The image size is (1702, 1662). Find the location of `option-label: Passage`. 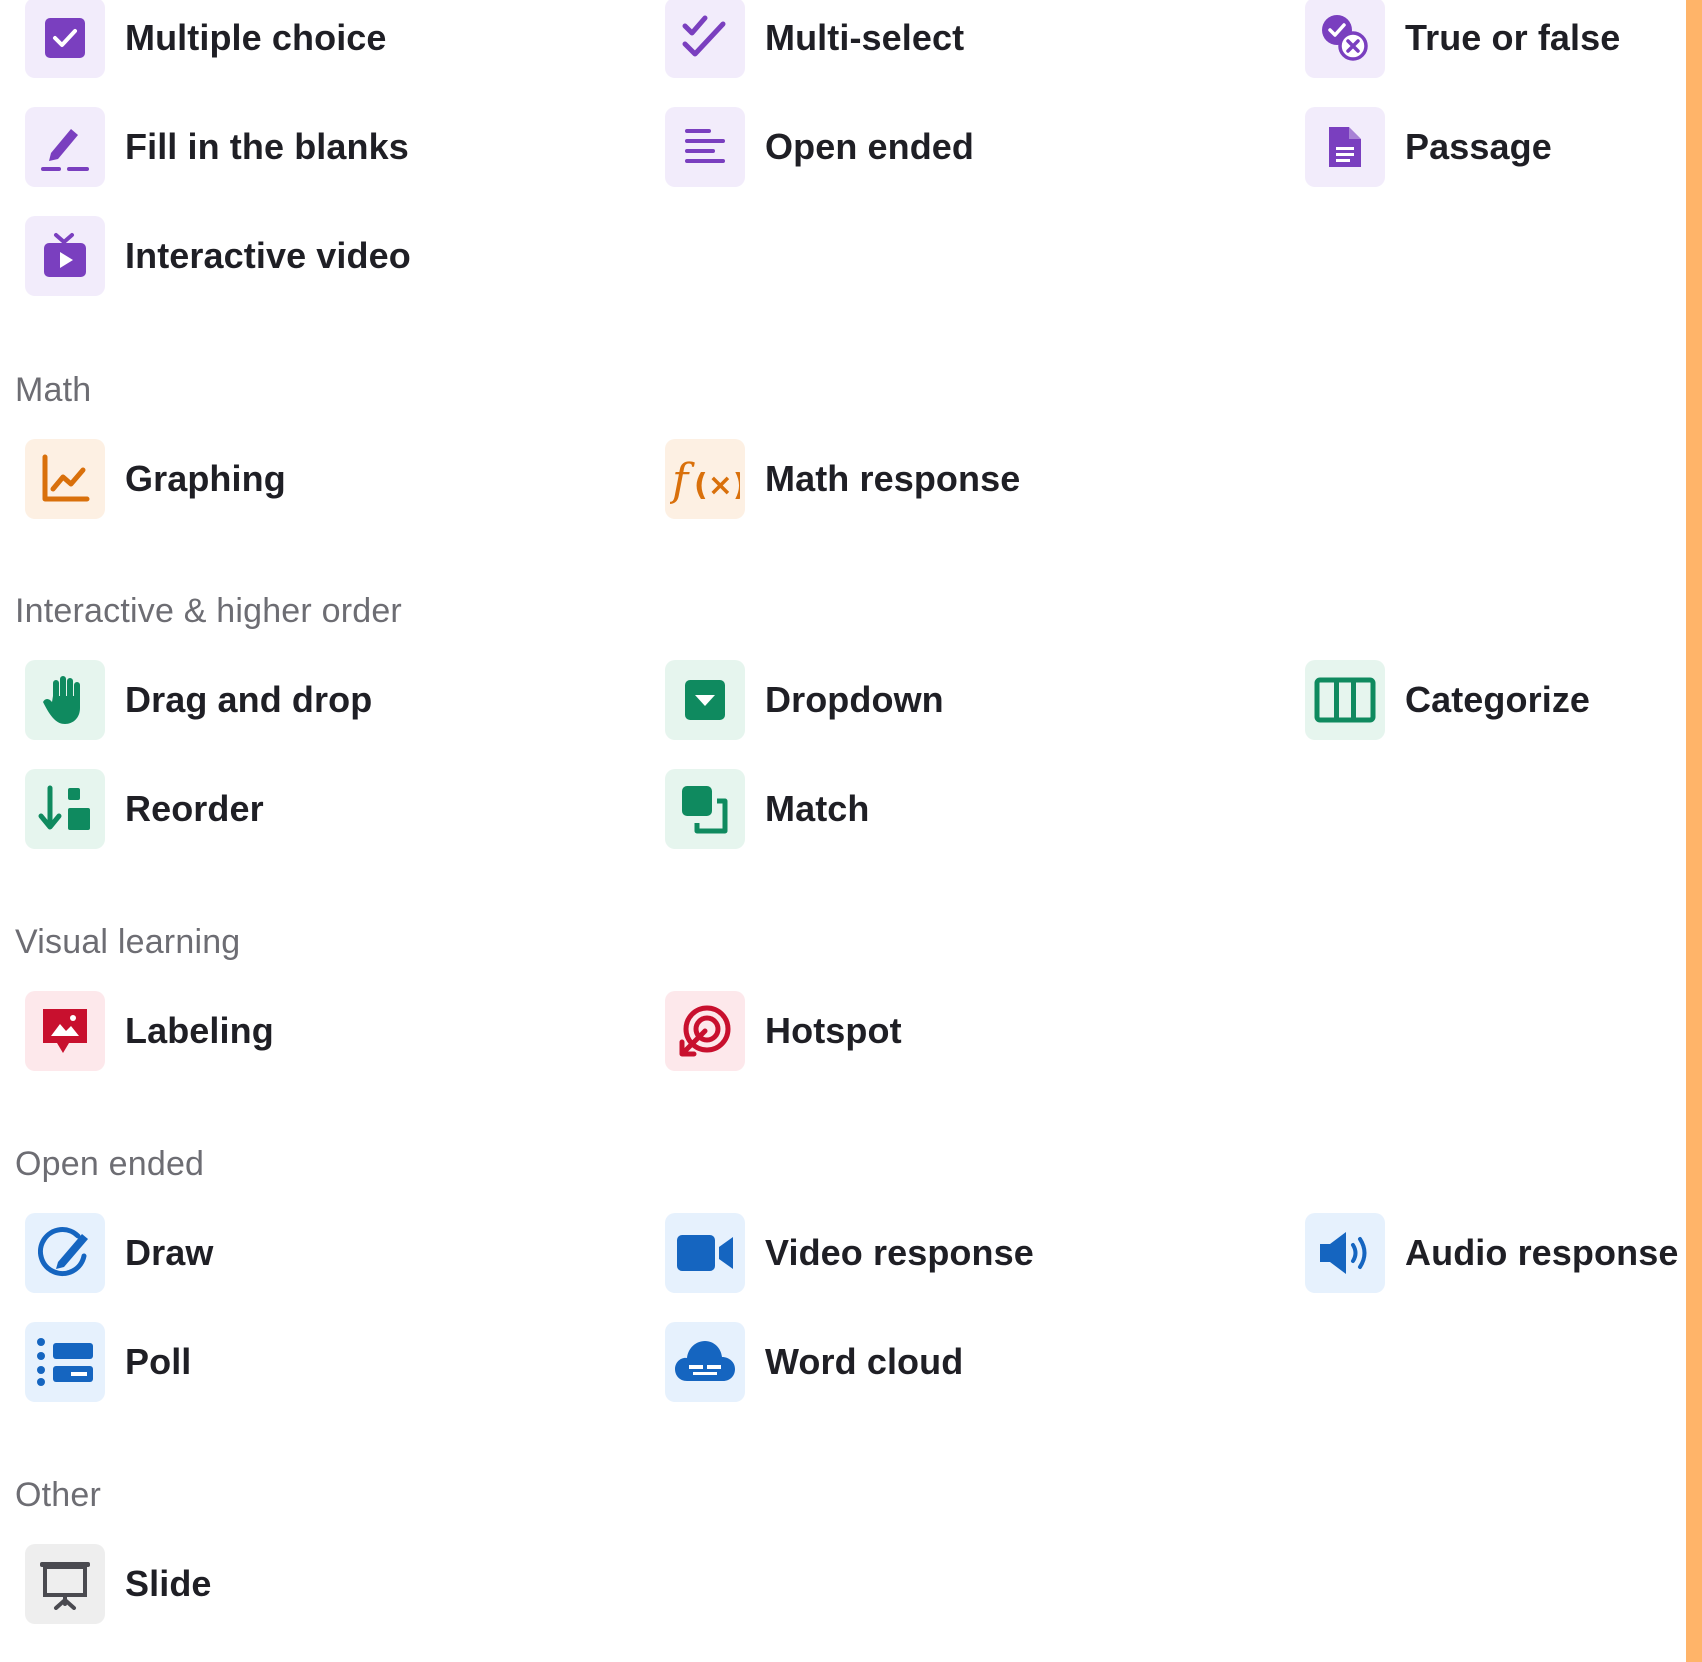

option-label: Passage is located at coordinates (1478, 146).